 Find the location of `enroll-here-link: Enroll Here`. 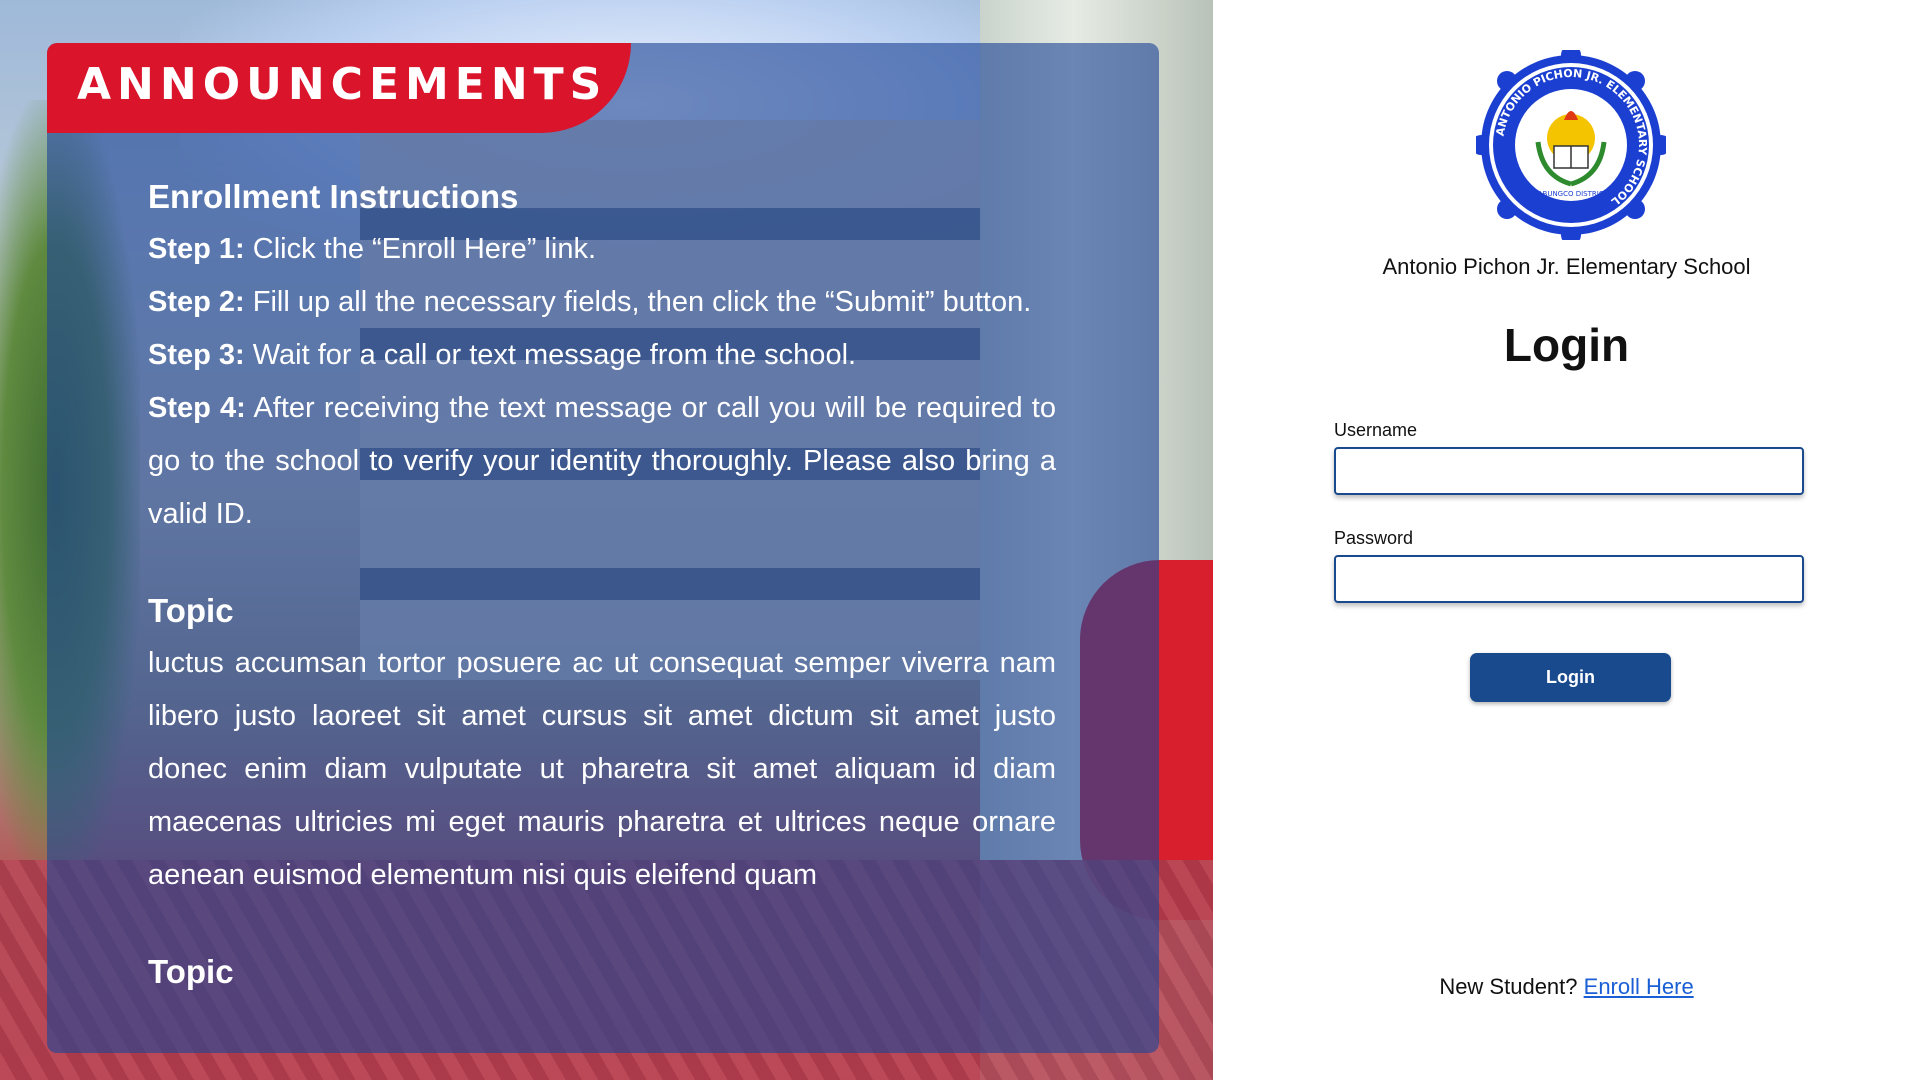

enroll-here-link: Enroll Here is located at coordinates (1639, 986).